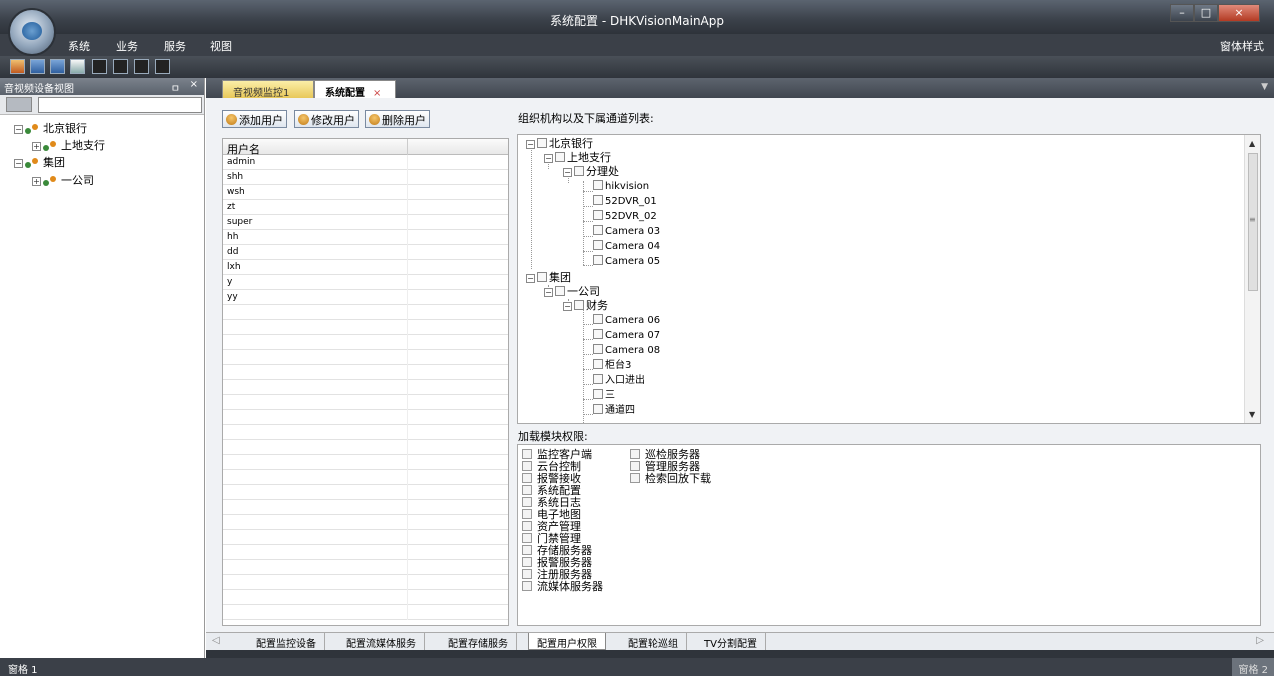  I want to click on close-panel-icon: ×, so click(194, 84).